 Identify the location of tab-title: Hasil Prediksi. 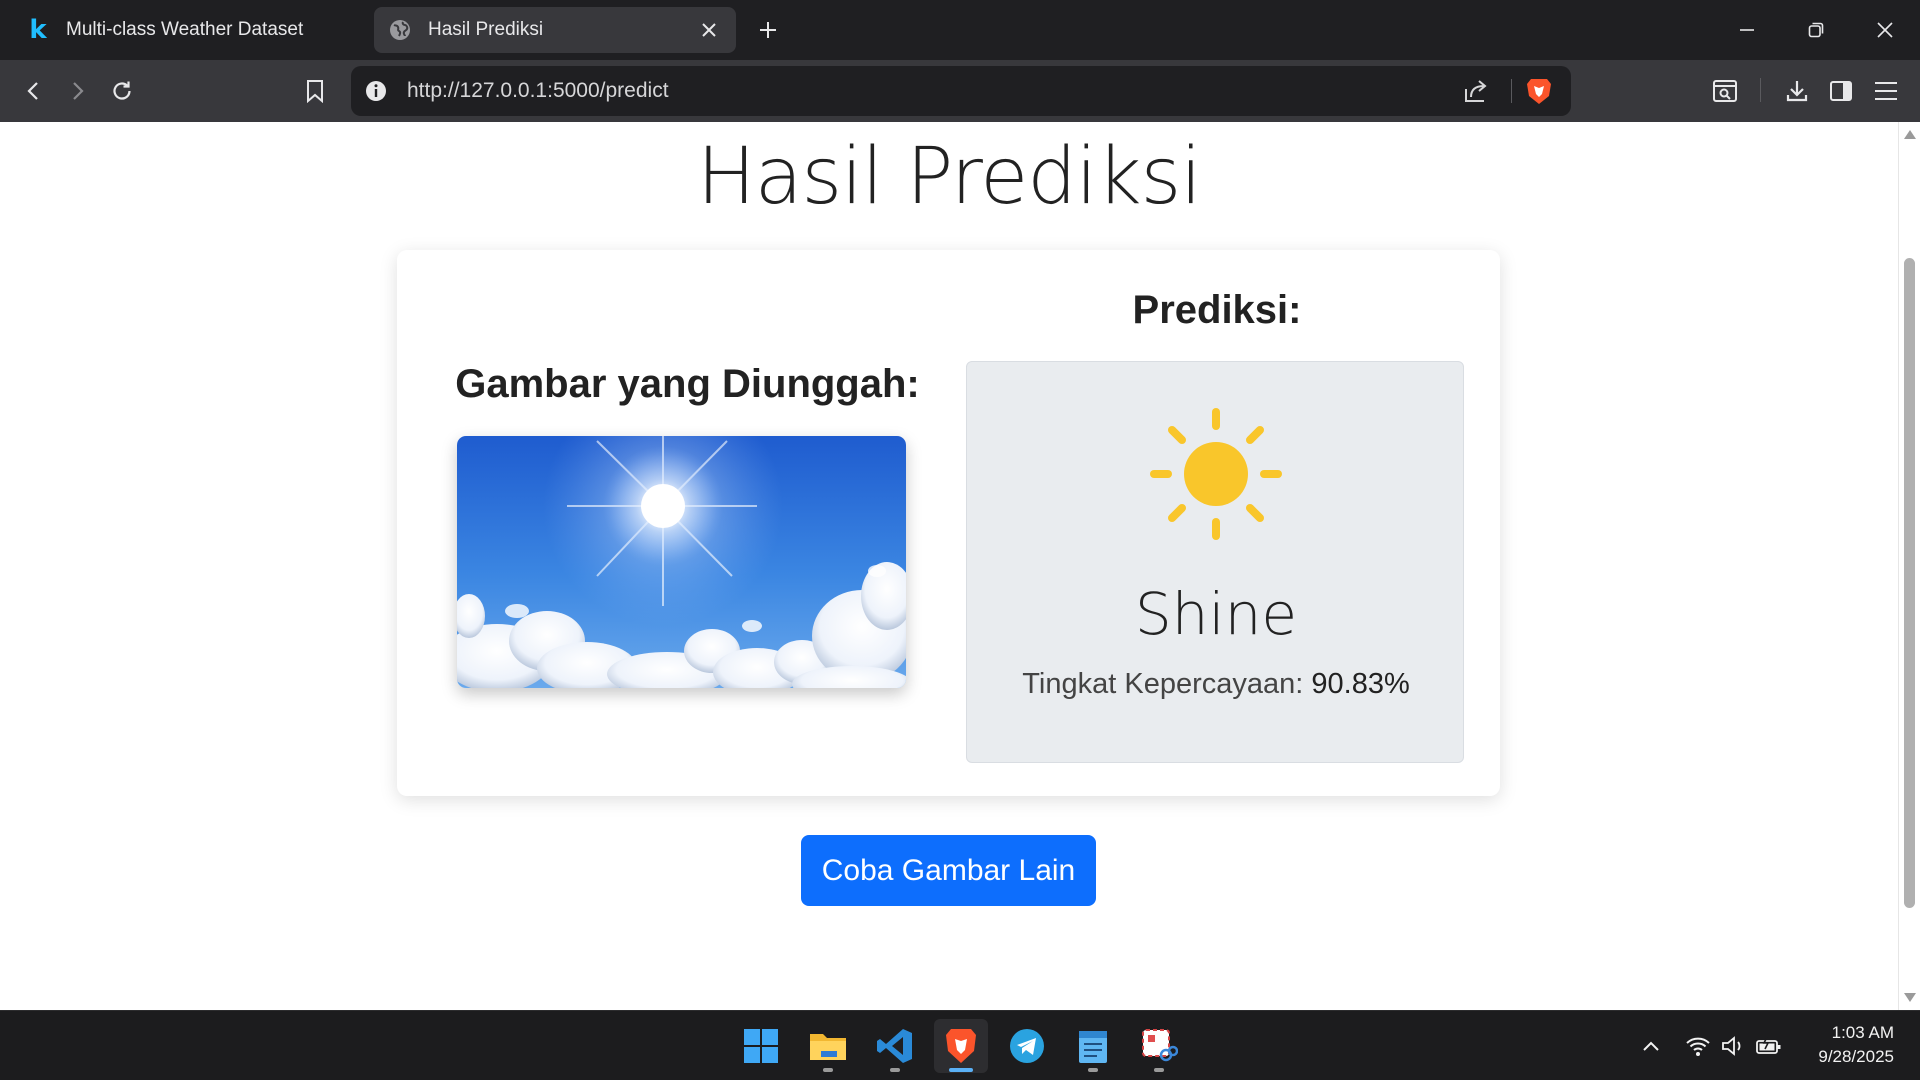
(486, 29).